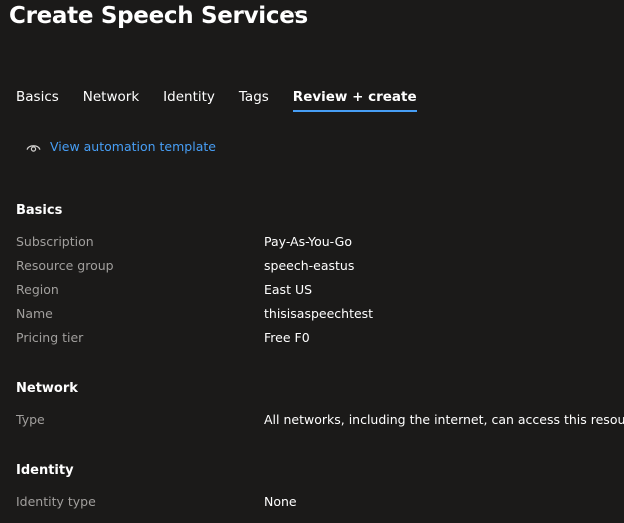 This screenshot has width=624, height=523. I want to click on tab-network: Network, so click(111, 100).